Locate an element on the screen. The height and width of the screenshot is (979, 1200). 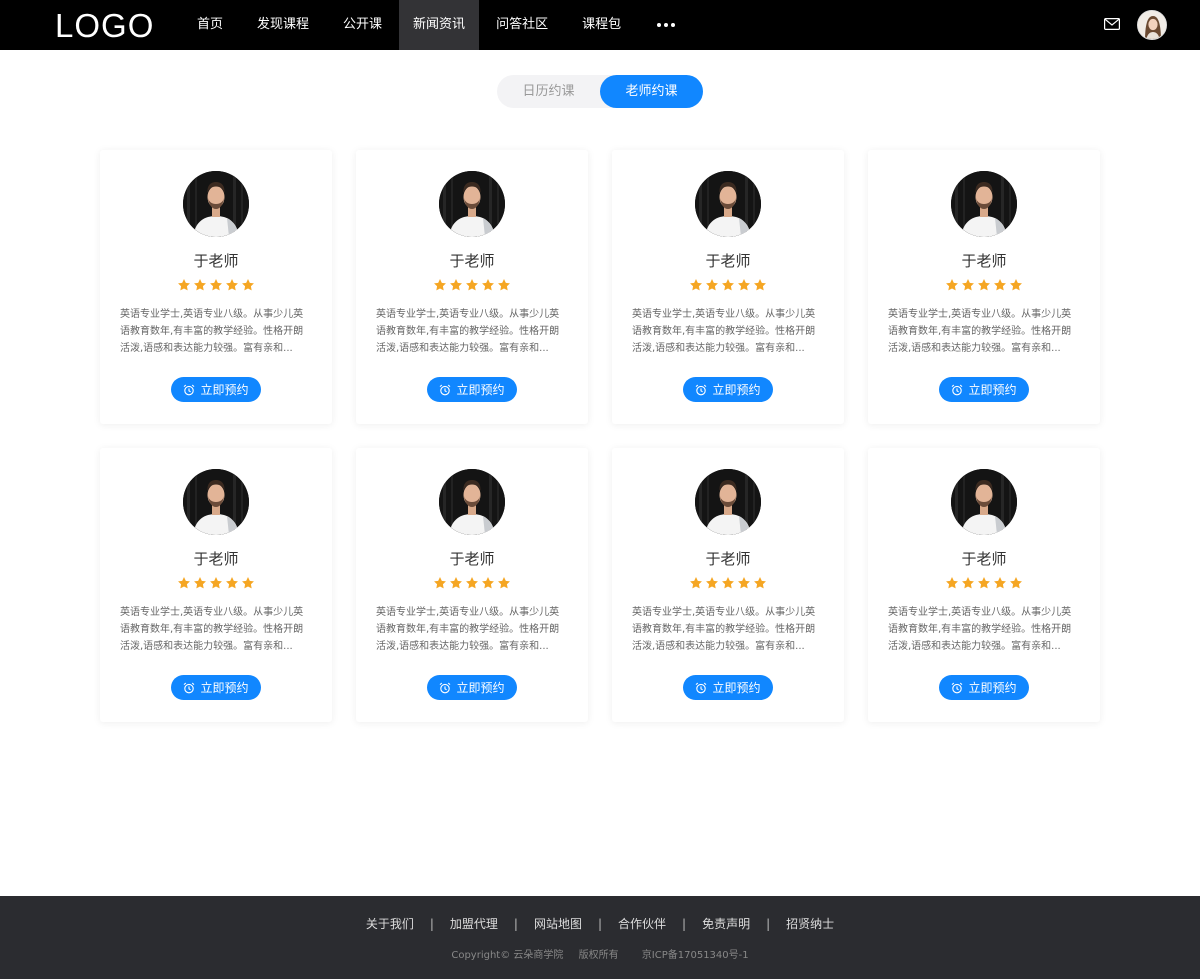
footer-link-2: 加盟代理 is located at coordinates (474, 924).